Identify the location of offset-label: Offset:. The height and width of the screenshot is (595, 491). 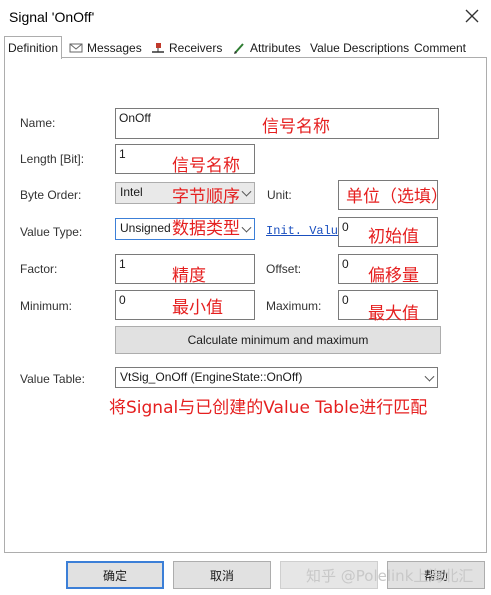
(284, 269).